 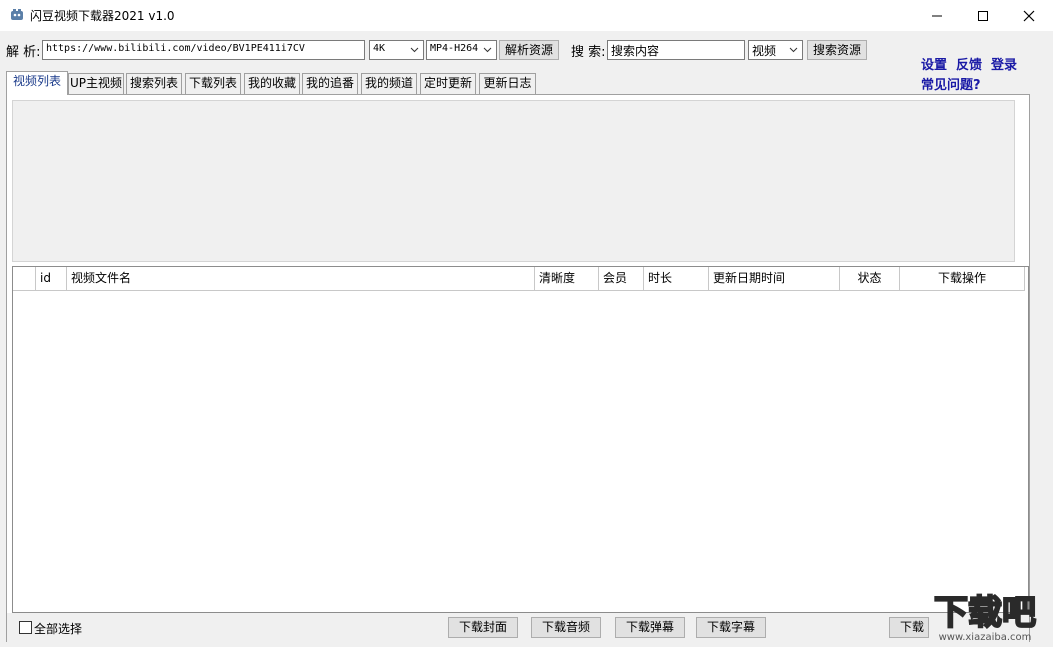 What do you see at coordinates (213, 83) in the screenshot?
I see `tab-download-list: 下载列表` at bounding box center [213, 83].